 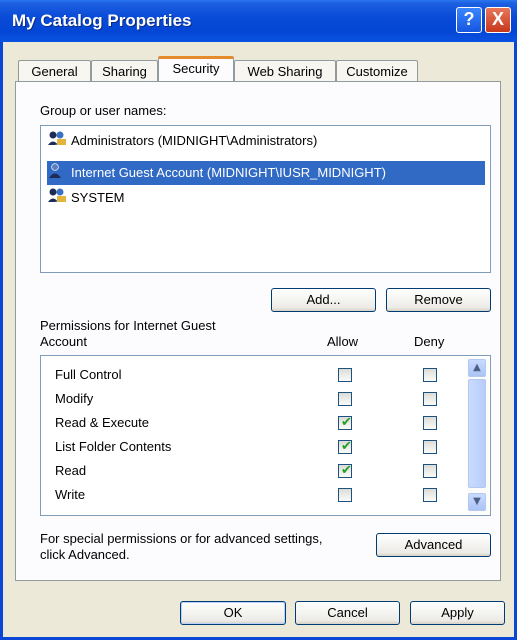 I want to click on group-names-label: Group or user names:, so click(x=103, y=110).